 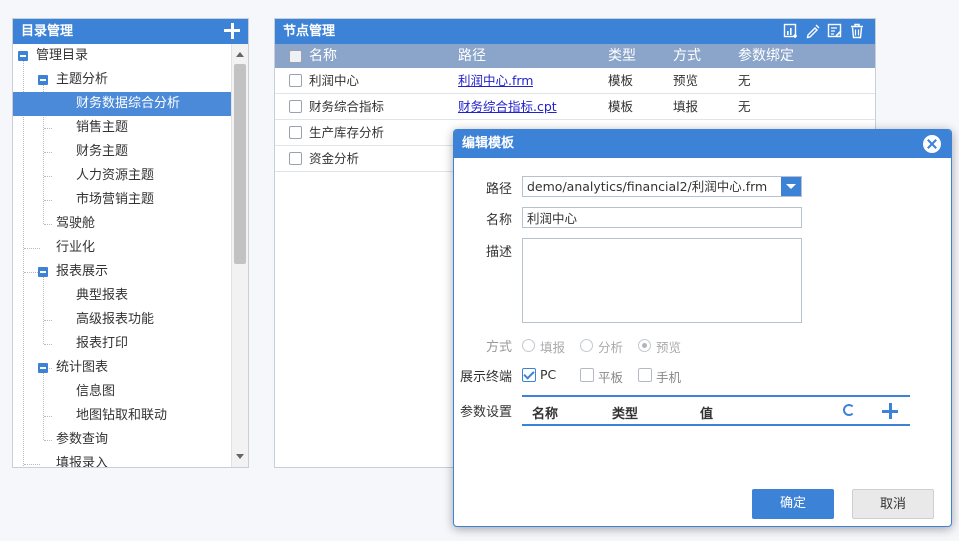 I want to click on add-param-icon, so click(x=890, y=411).